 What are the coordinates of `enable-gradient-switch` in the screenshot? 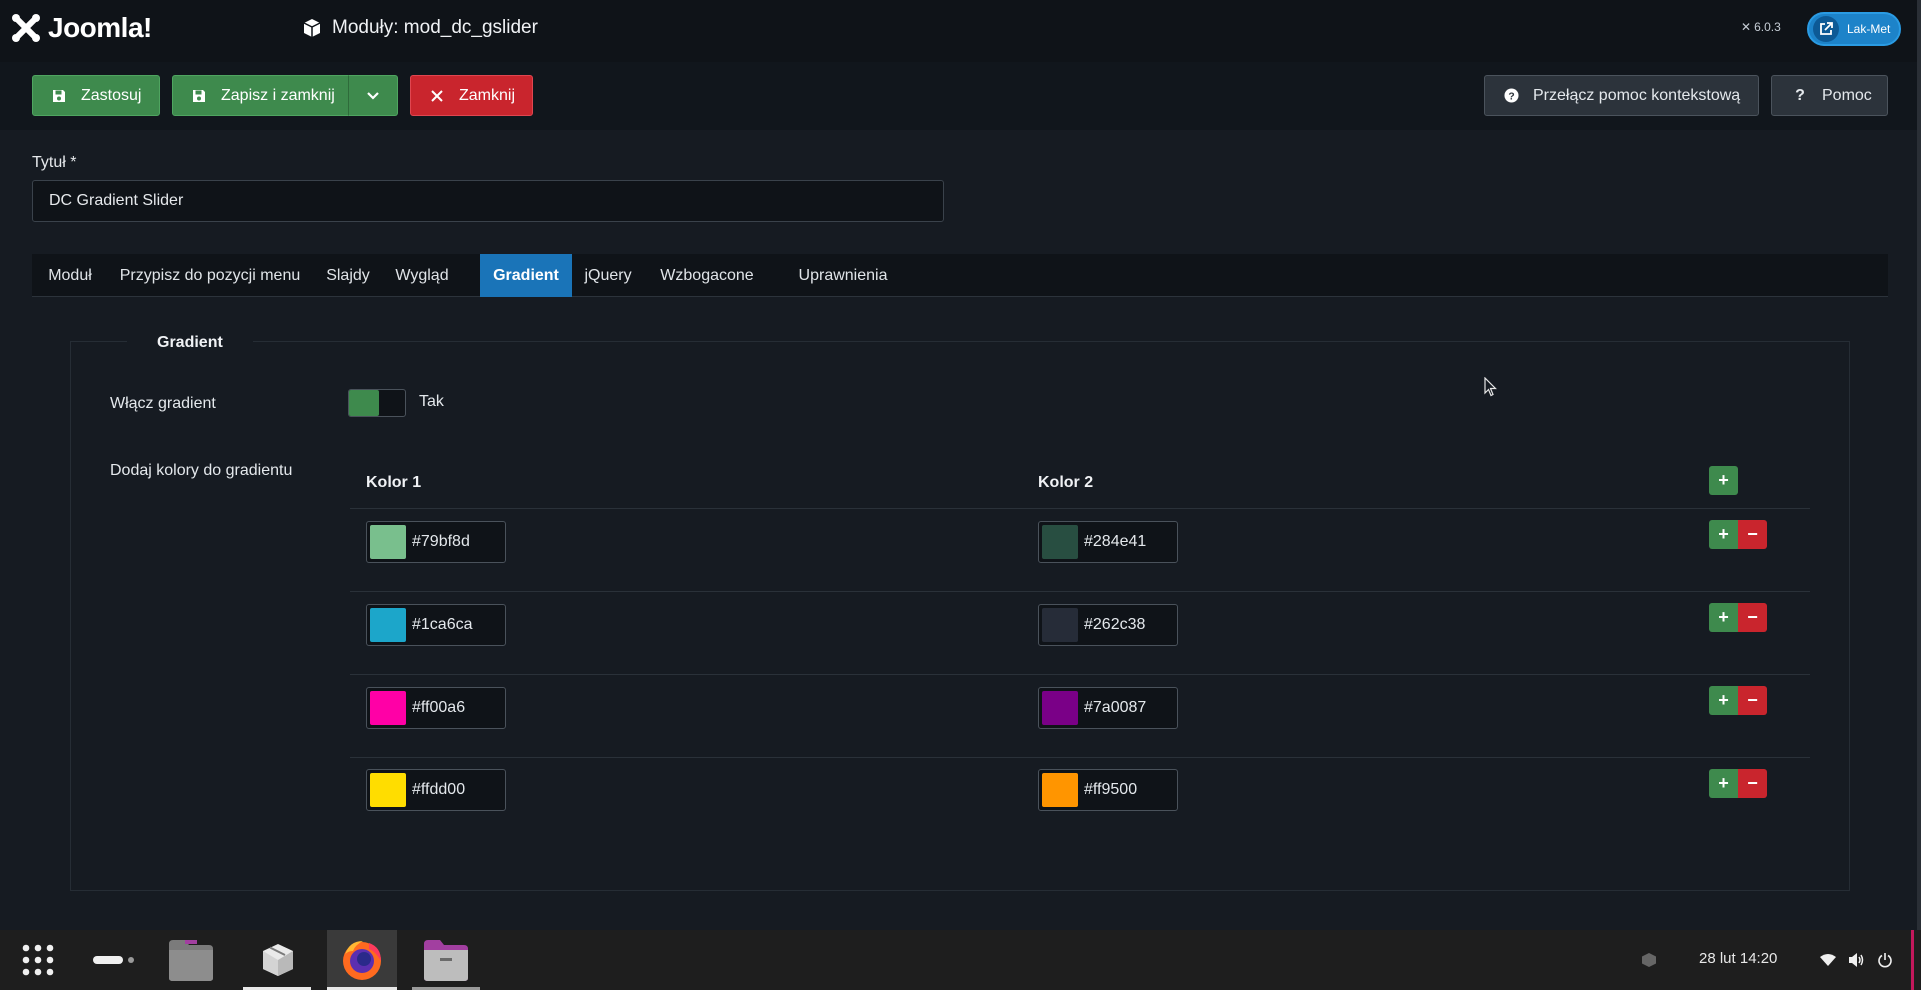 It's located at (377, 403).